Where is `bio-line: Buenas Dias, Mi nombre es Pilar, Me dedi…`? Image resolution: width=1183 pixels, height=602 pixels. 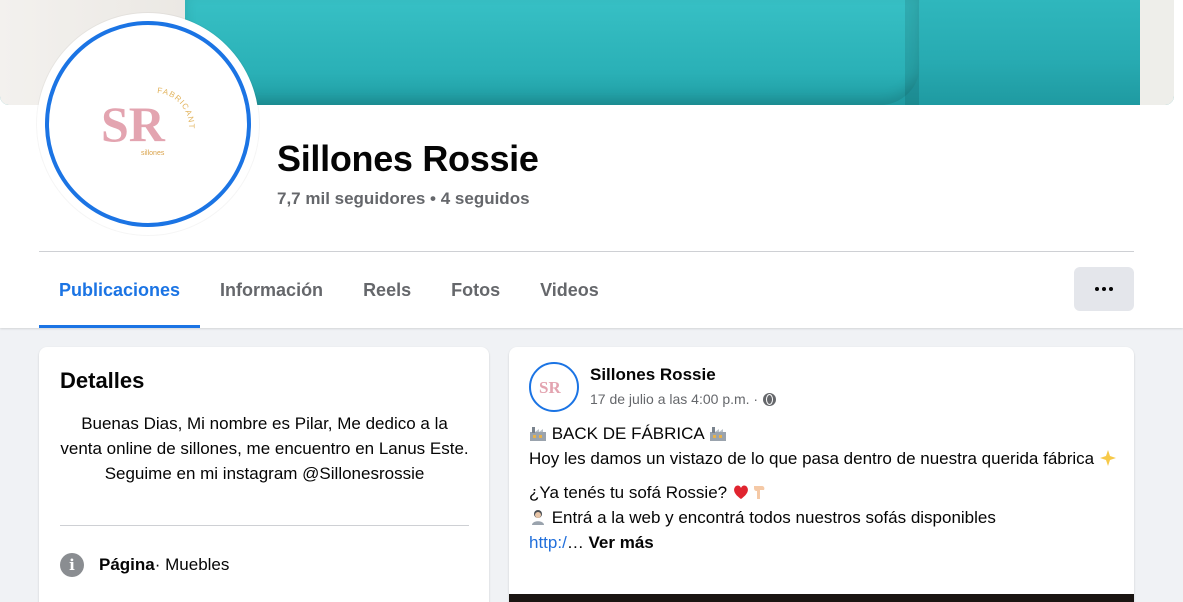
bio-line: Buenas Dias, Mi nombre es Pilar, Me dedi… is located at coordinates (264, 436).